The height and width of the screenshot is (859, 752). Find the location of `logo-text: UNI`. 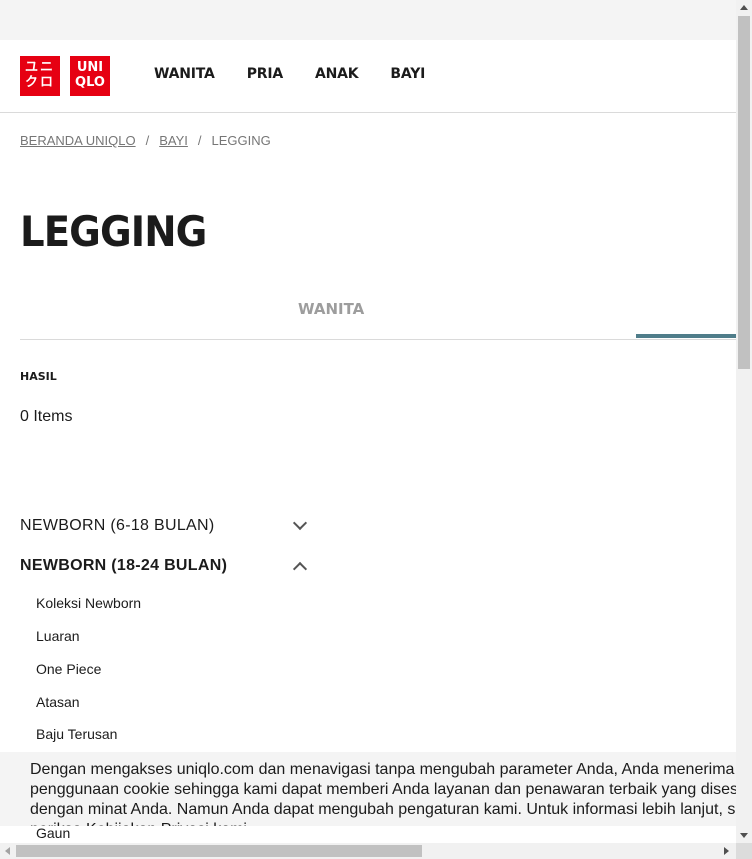

logo-text: UNI is located at coordinates (90, 67).